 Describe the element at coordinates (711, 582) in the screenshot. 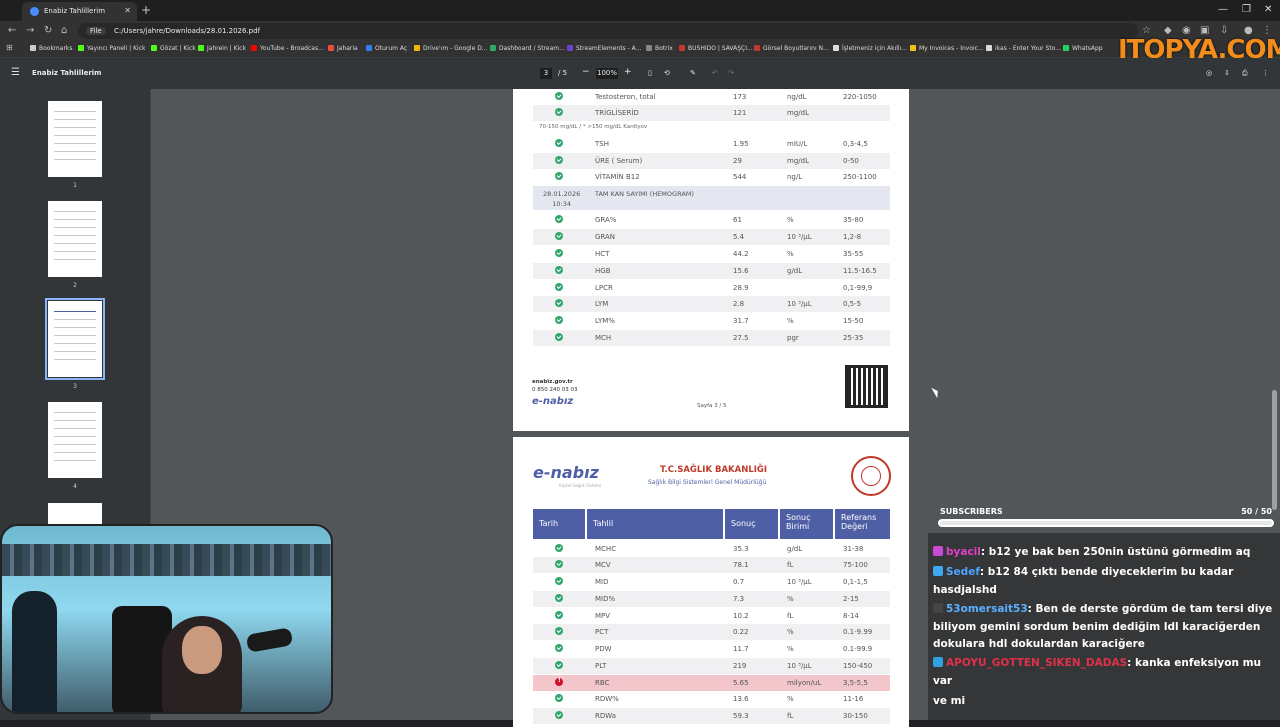

I see `table-row: MID 0.7 10 ³/µL 0,1-1,5` at that location.